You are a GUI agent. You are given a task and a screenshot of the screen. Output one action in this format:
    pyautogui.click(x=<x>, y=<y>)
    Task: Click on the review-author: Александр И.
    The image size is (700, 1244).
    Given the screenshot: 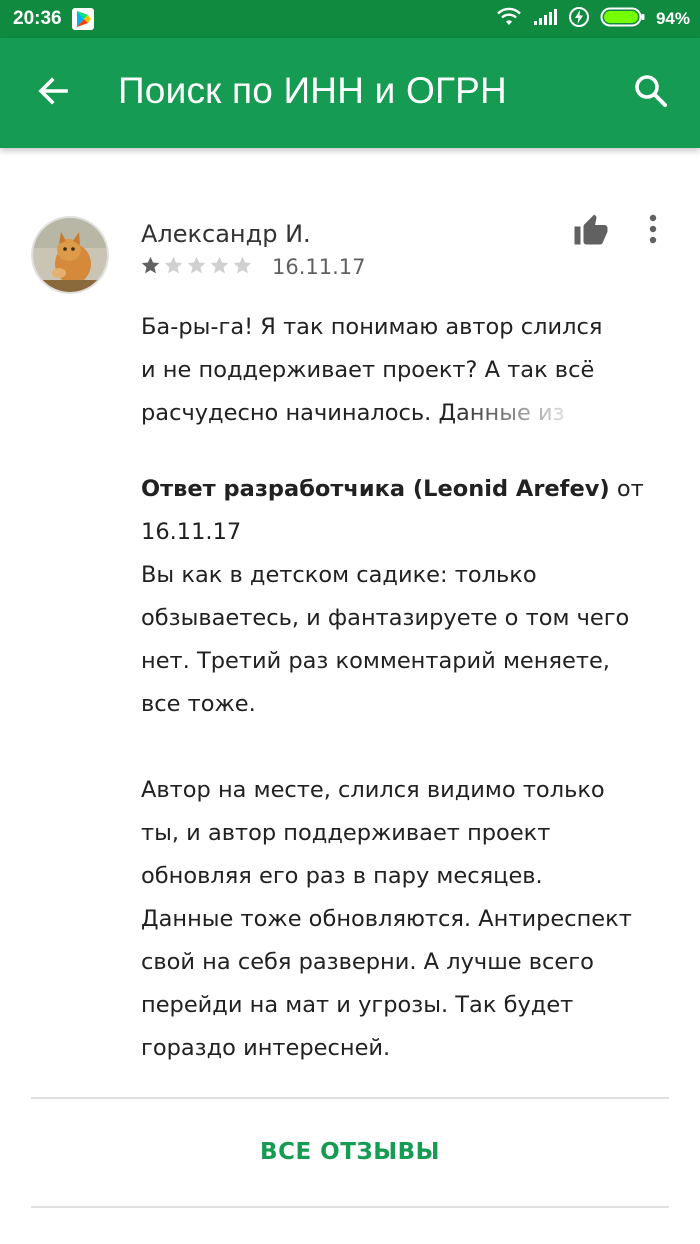 What is the action you would take?
    pyautogui.click(x=226, y=234)
    